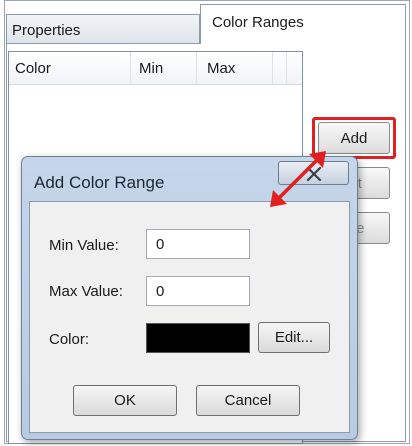  I want to click on min-value-label: Min Value:, so click(84, 245).